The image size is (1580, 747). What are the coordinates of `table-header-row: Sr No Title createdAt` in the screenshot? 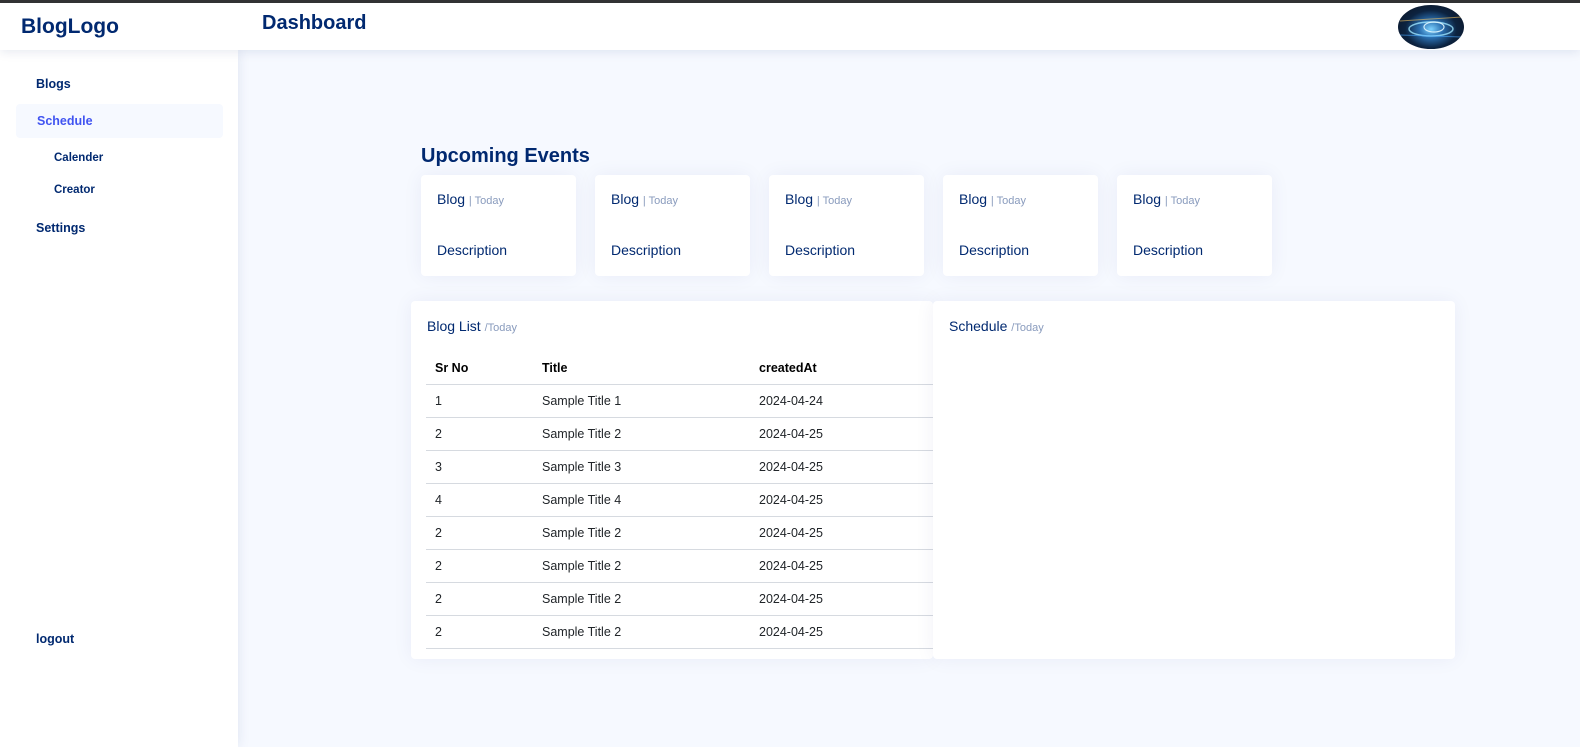 It's located at (679, 368).